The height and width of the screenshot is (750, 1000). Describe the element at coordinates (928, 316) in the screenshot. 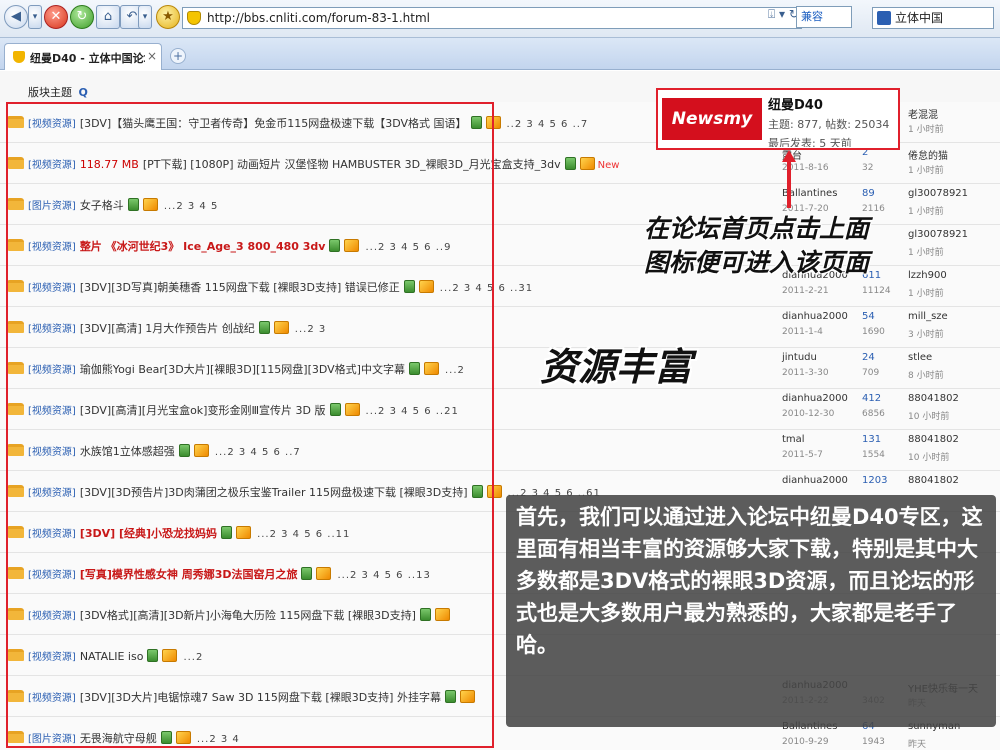

I see `last-poster: mill_sze` at that location.